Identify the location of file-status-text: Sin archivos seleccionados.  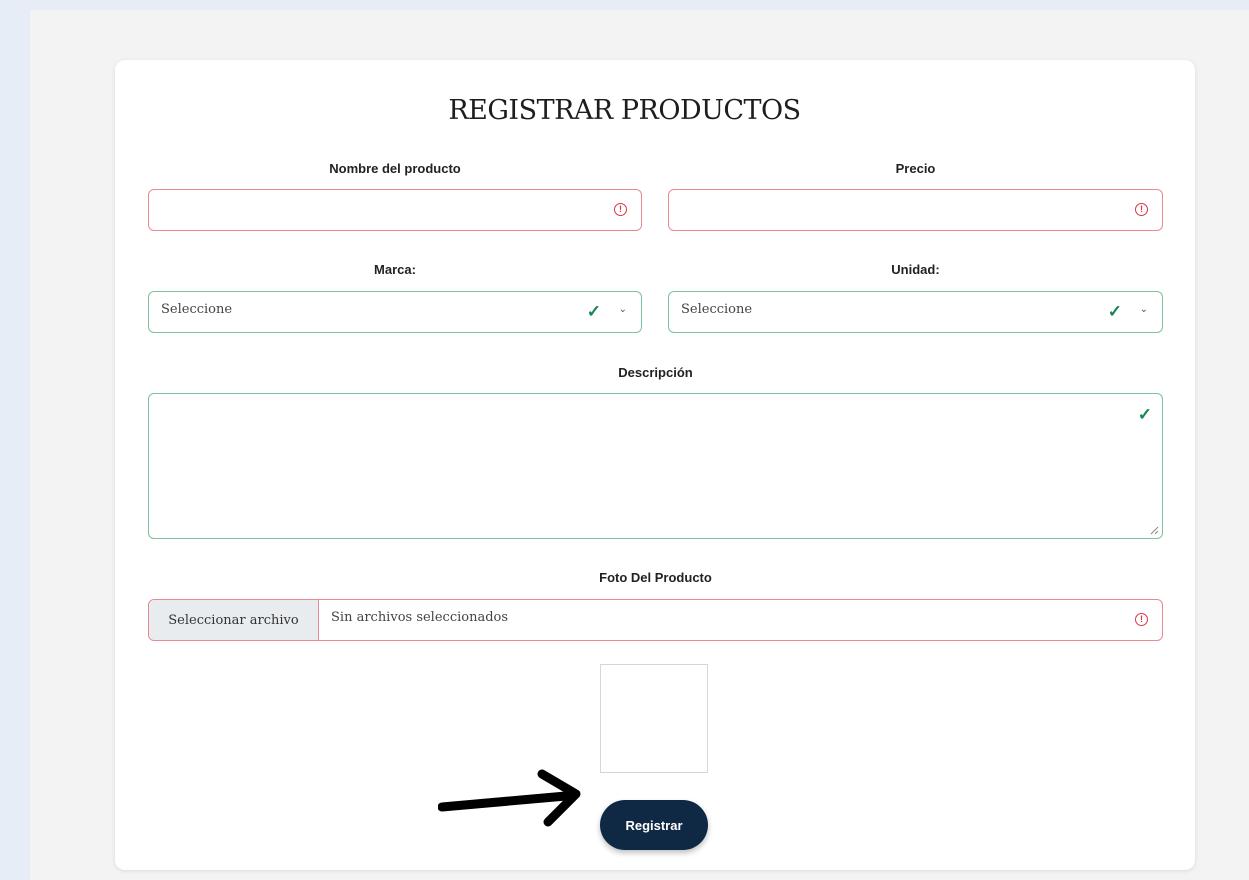
(420, 617).